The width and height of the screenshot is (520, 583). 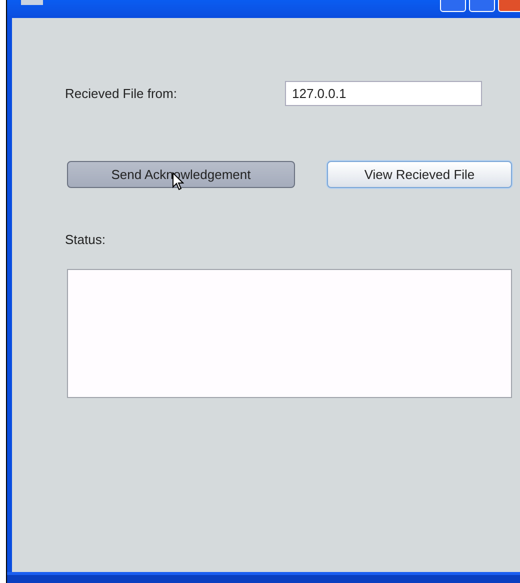 I want to click on input-field: 127.0.0.1, so click(x=383, y=93).